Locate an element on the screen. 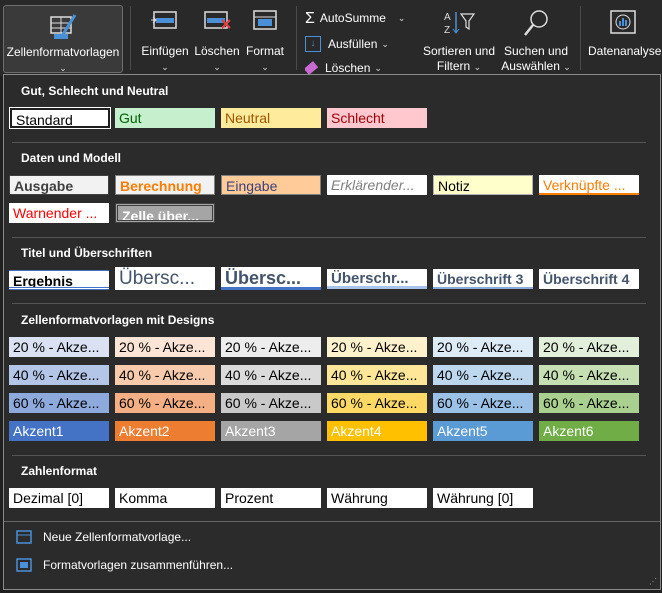  data-analysis-label: Datenanalyse is located at coordinates (625, 51).